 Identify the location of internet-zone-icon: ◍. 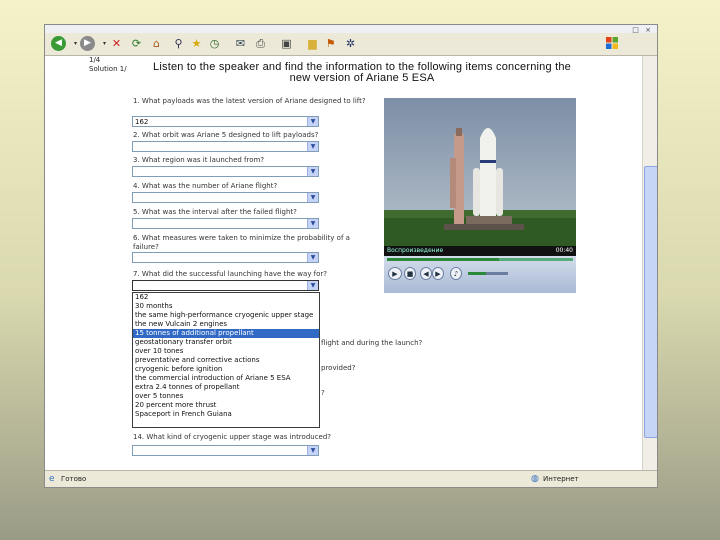
(535, 479).